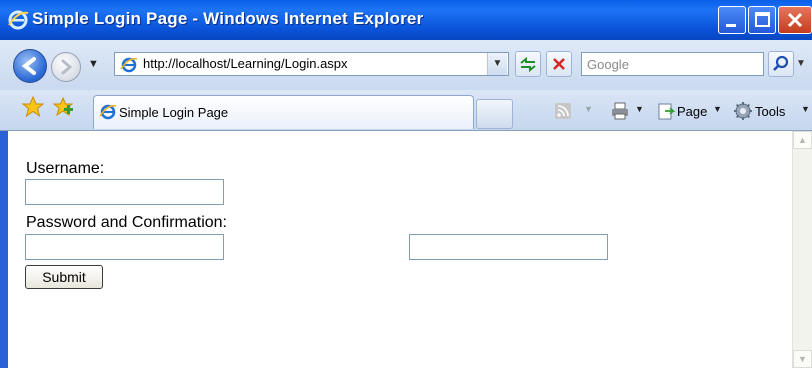 The height and width of the screenshot is (368, 812). Describe the element at coordinates (801, 63) in the screenshot. I see `search-options-dropdown: ▼` at that location.